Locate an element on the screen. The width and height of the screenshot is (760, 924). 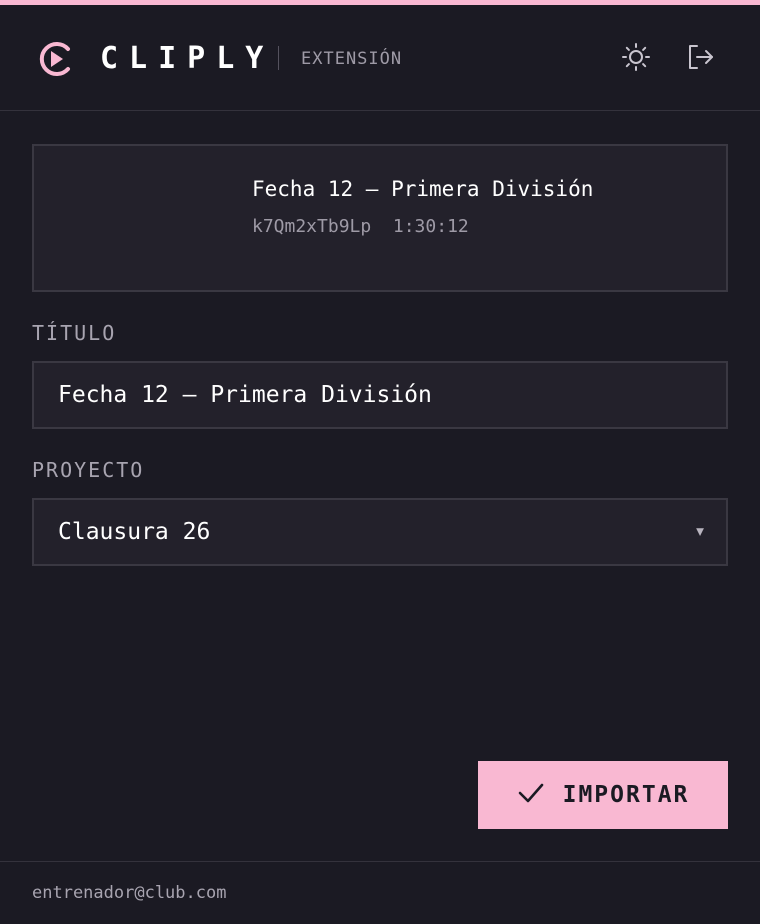
app-header: CLIPLY EXTENSIÓN is located at coordinates (380, 58).